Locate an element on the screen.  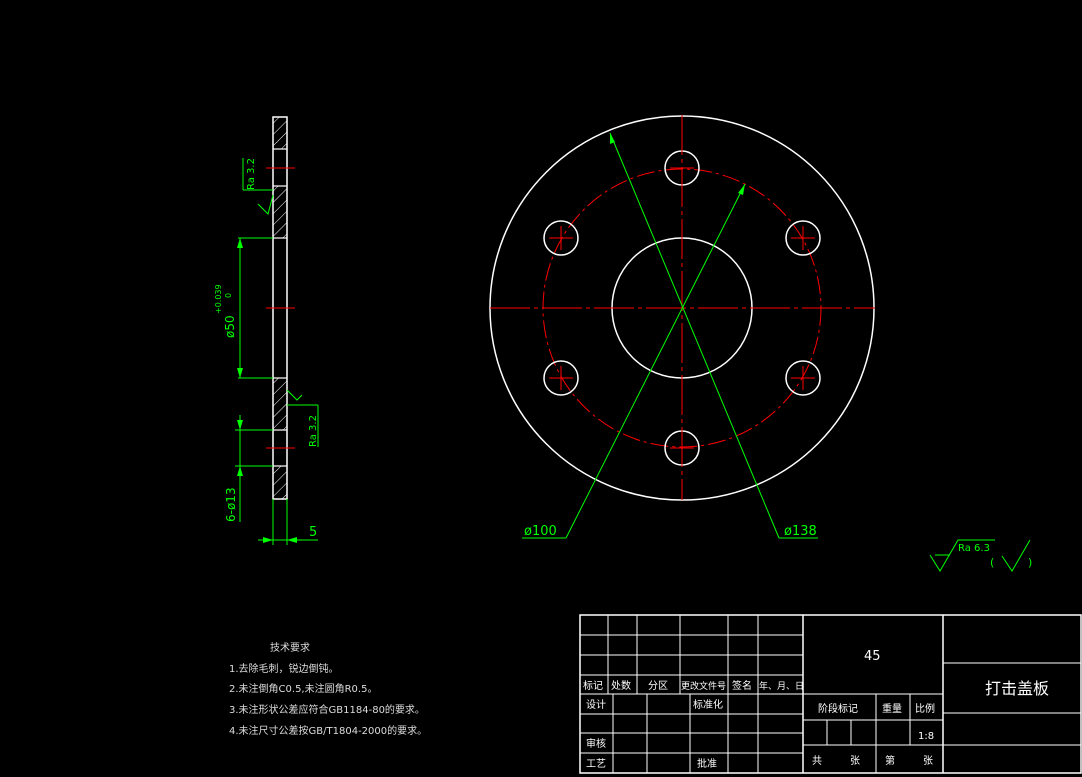
dim-bore-tol: +0.039 is located at coordinates (218, 299).